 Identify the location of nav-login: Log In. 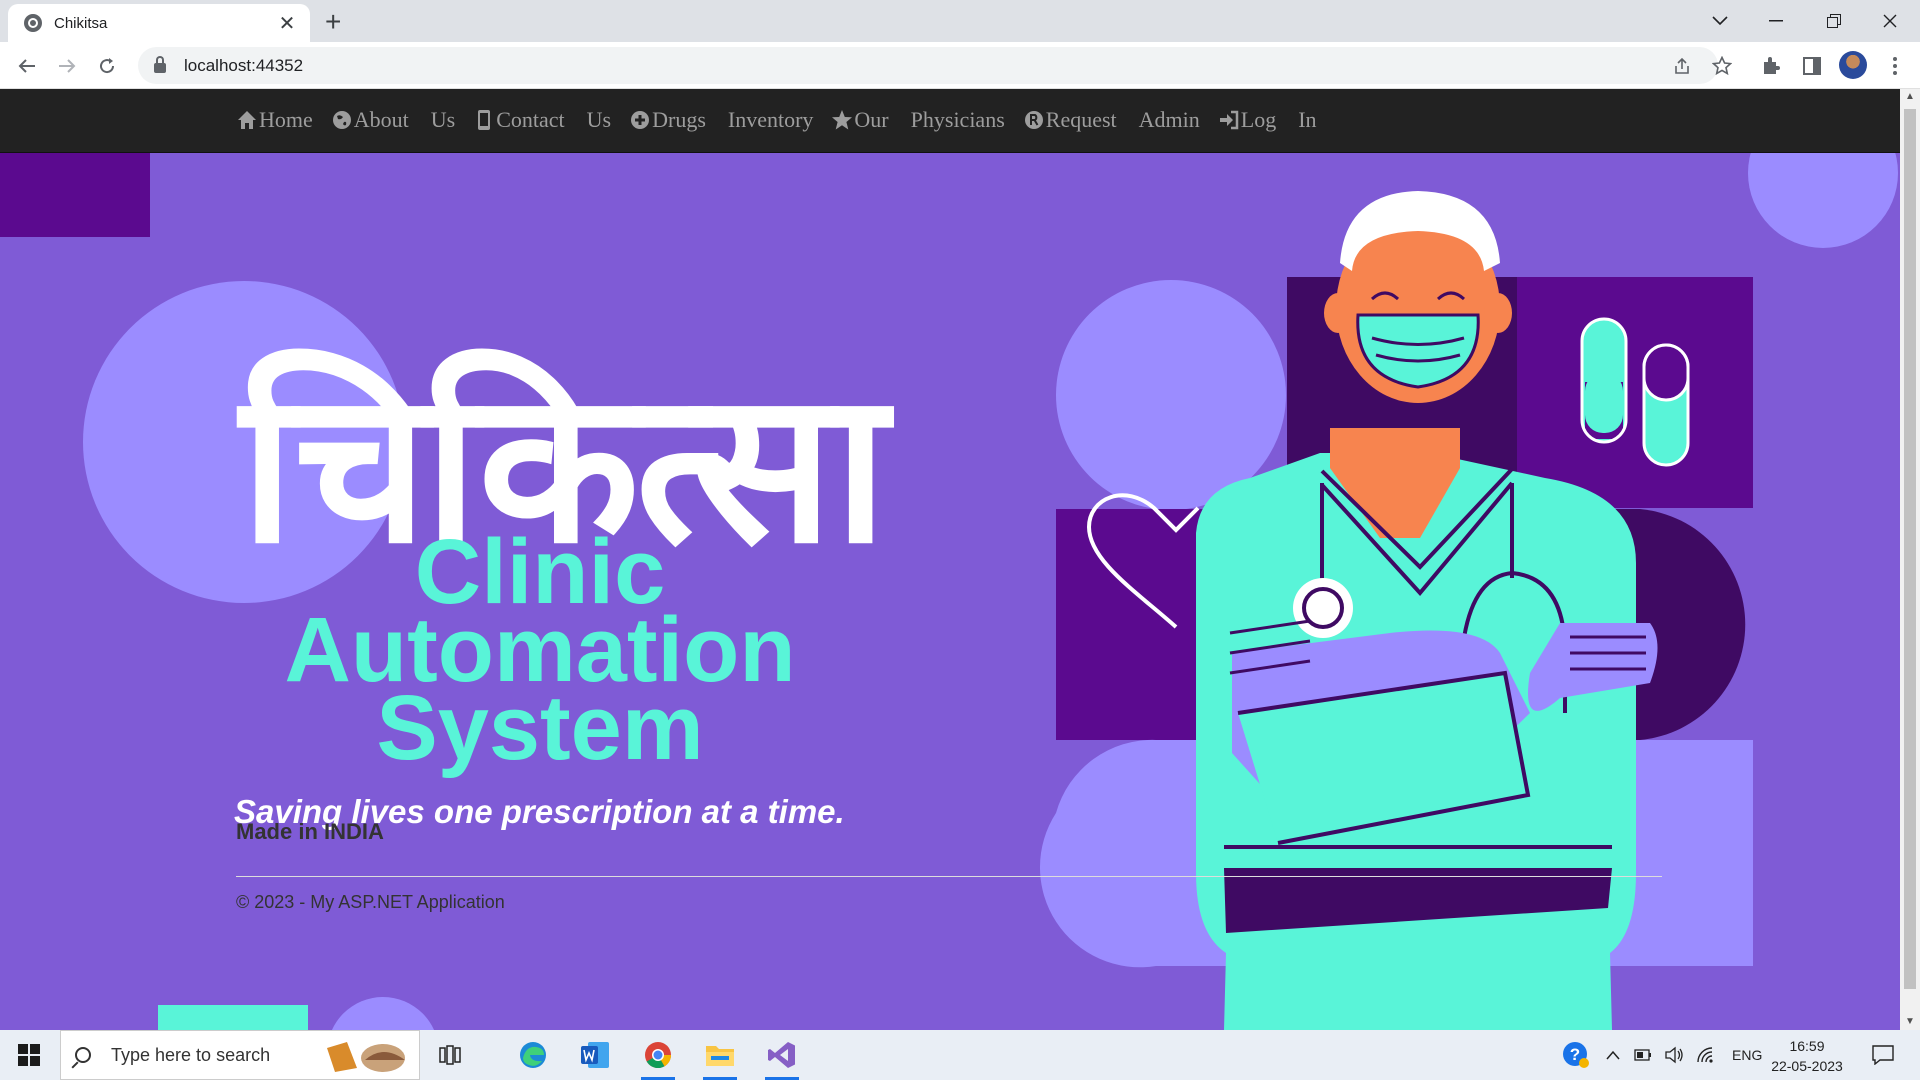
(1267, 120).